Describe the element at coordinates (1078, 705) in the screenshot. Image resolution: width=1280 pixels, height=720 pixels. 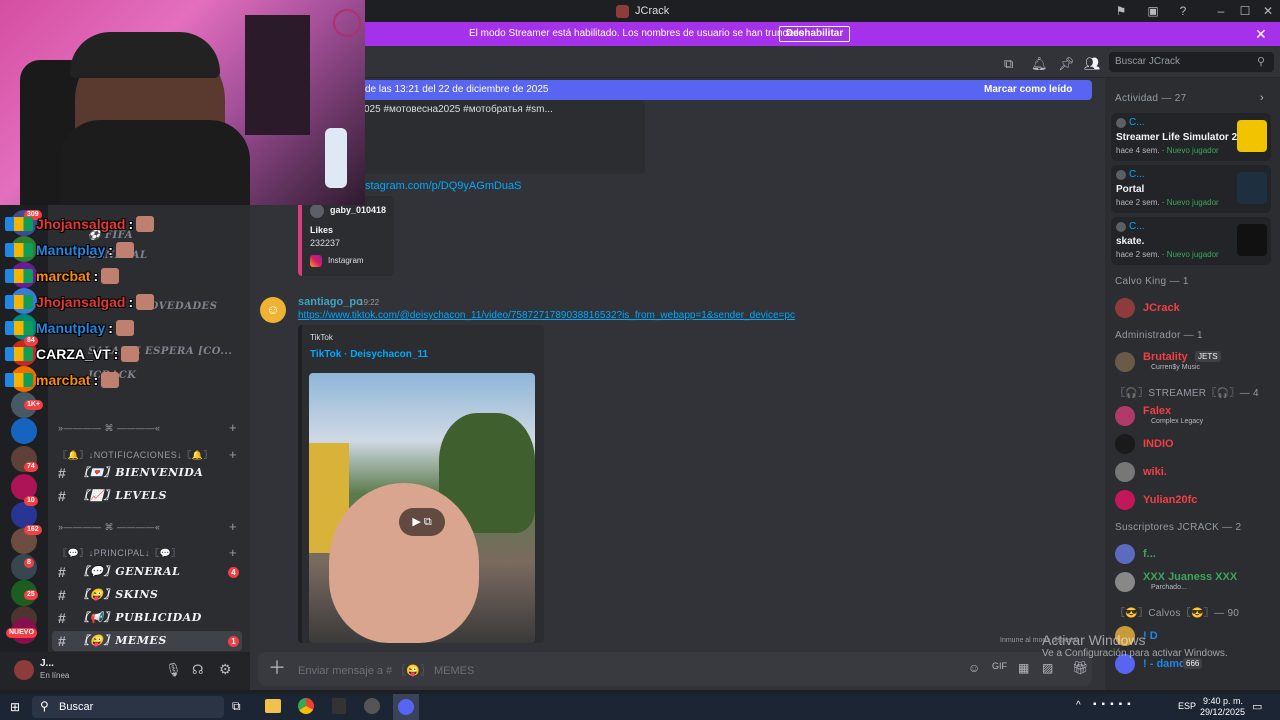
I see `tray-chevron-icon: ^` at that location.